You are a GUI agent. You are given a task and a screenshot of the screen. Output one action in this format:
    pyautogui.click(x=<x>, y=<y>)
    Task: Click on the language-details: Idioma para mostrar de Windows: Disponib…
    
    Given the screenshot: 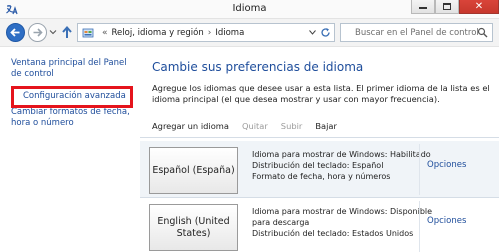 What is the action you would take?
    pyautogui.click(x=342, y=222)
    